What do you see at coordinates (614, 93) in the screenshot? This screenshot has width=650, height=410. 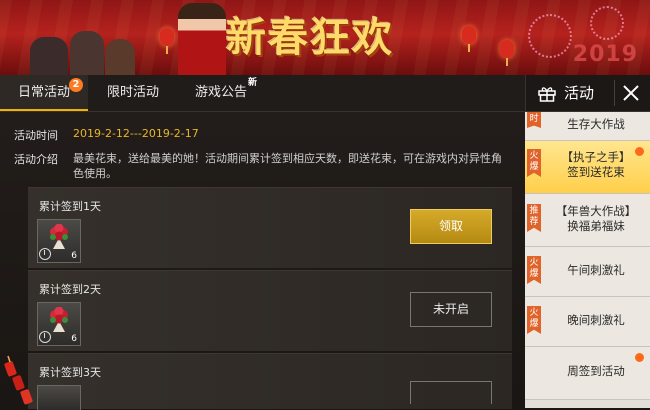 I see `divider` at bounding box center [614, 93].